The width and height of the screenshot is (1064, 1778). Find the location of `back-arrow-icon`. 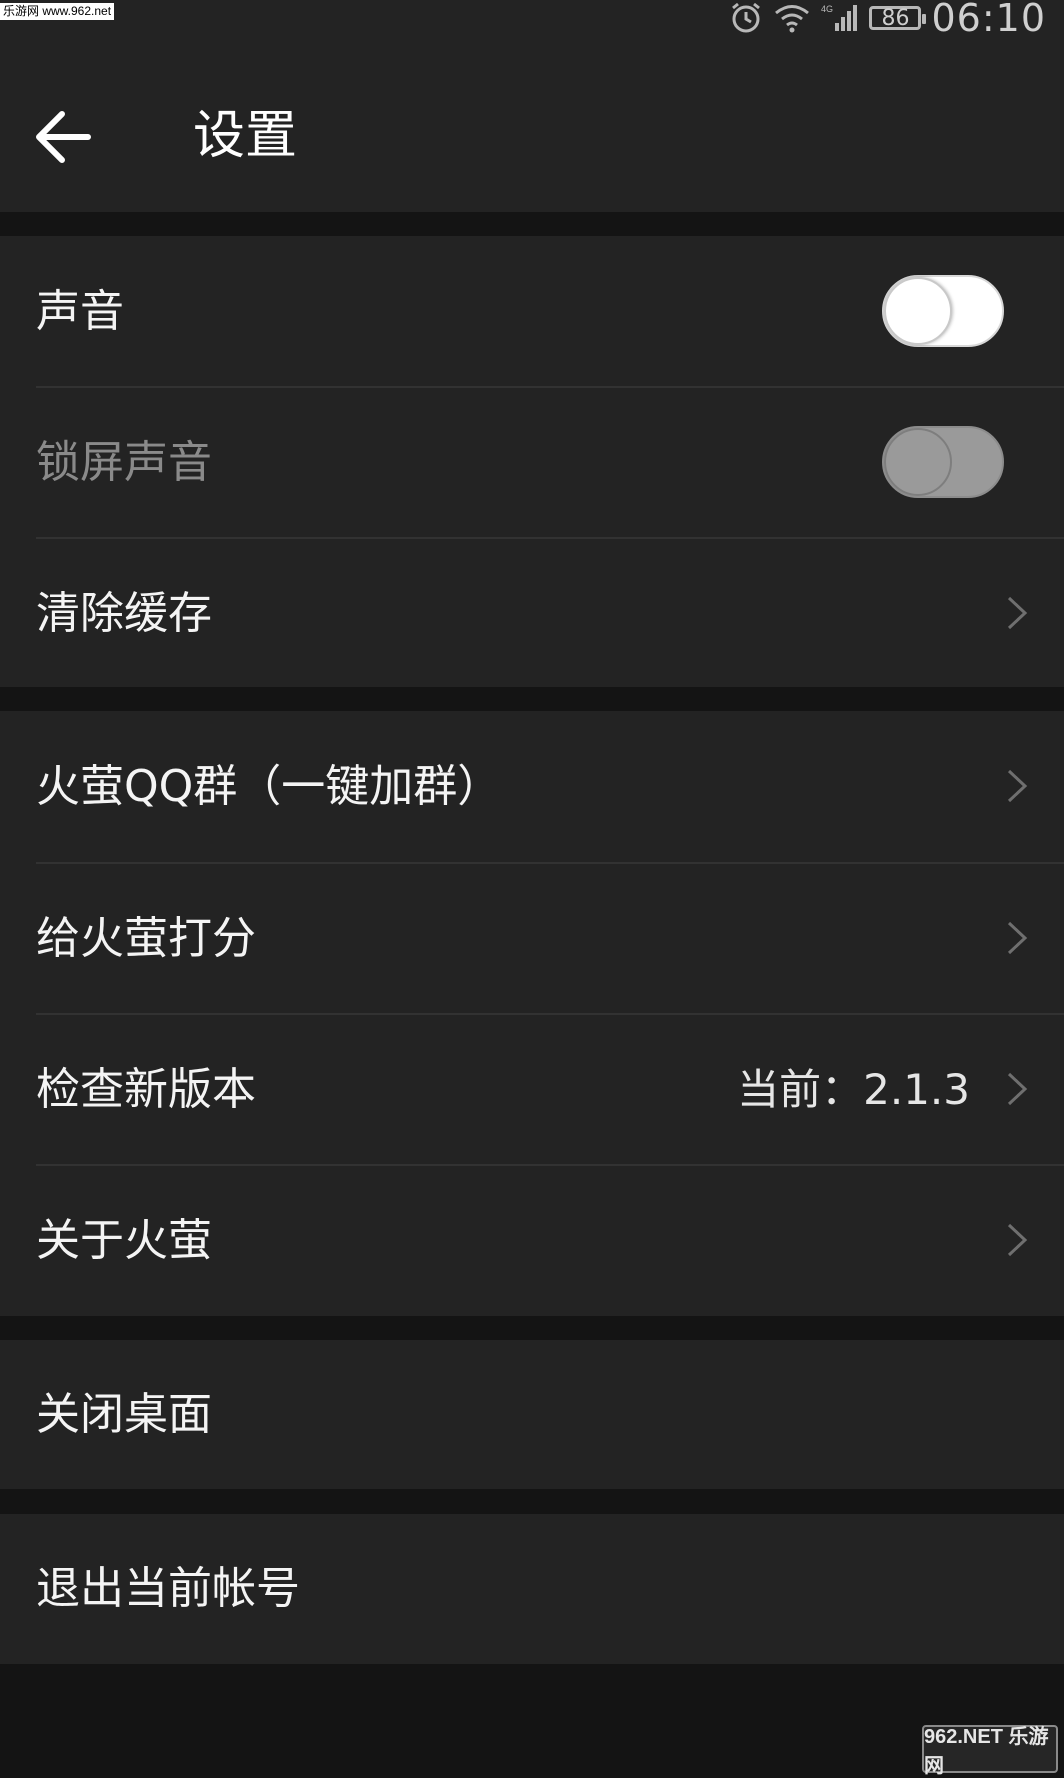

back-arrow-icon is located at coordinates (65, 137).